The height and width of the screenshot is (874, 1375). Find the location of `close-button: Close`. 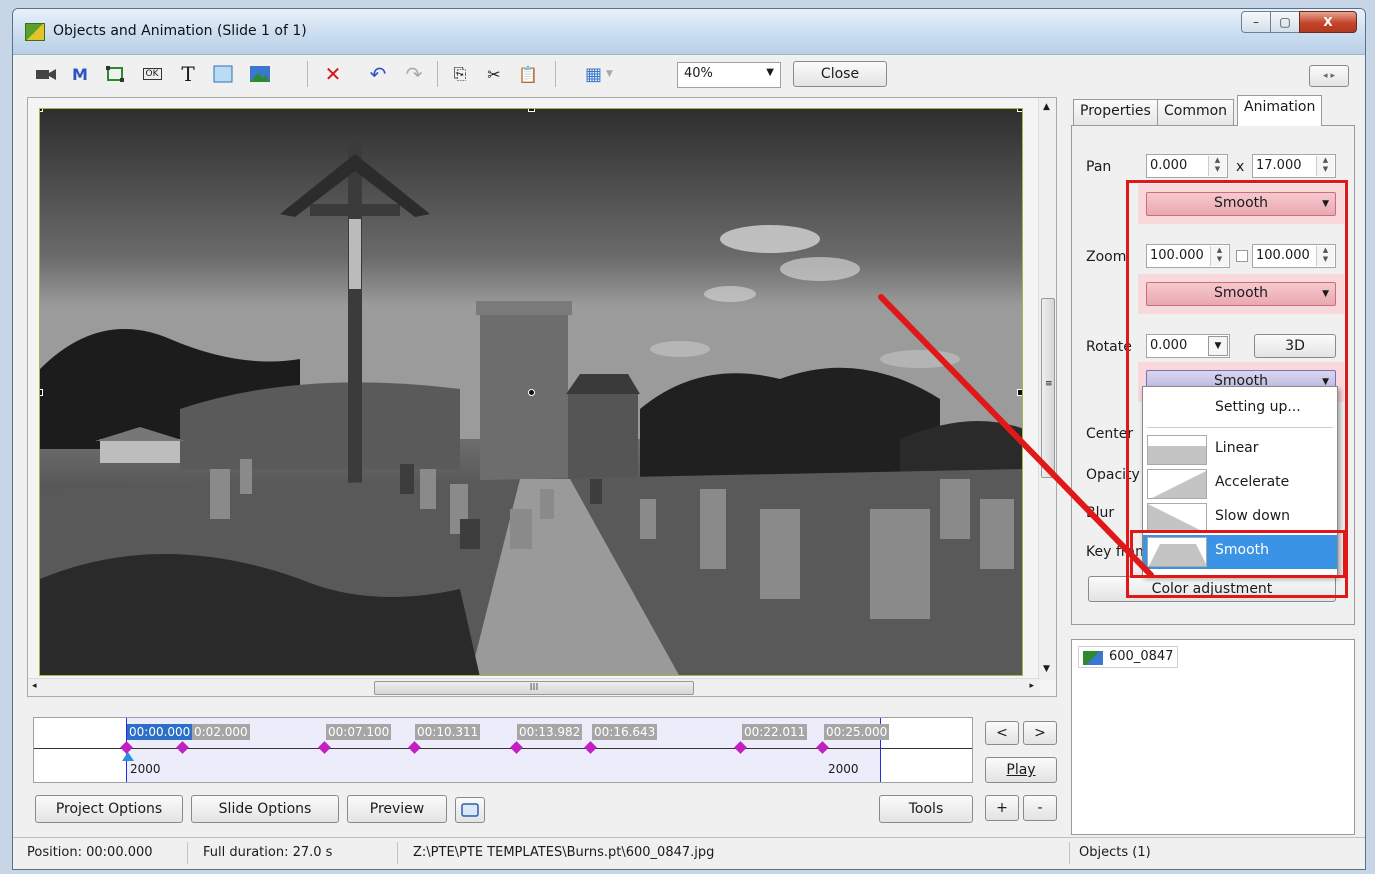

close-button: Close is located at coordinates (840, 74).